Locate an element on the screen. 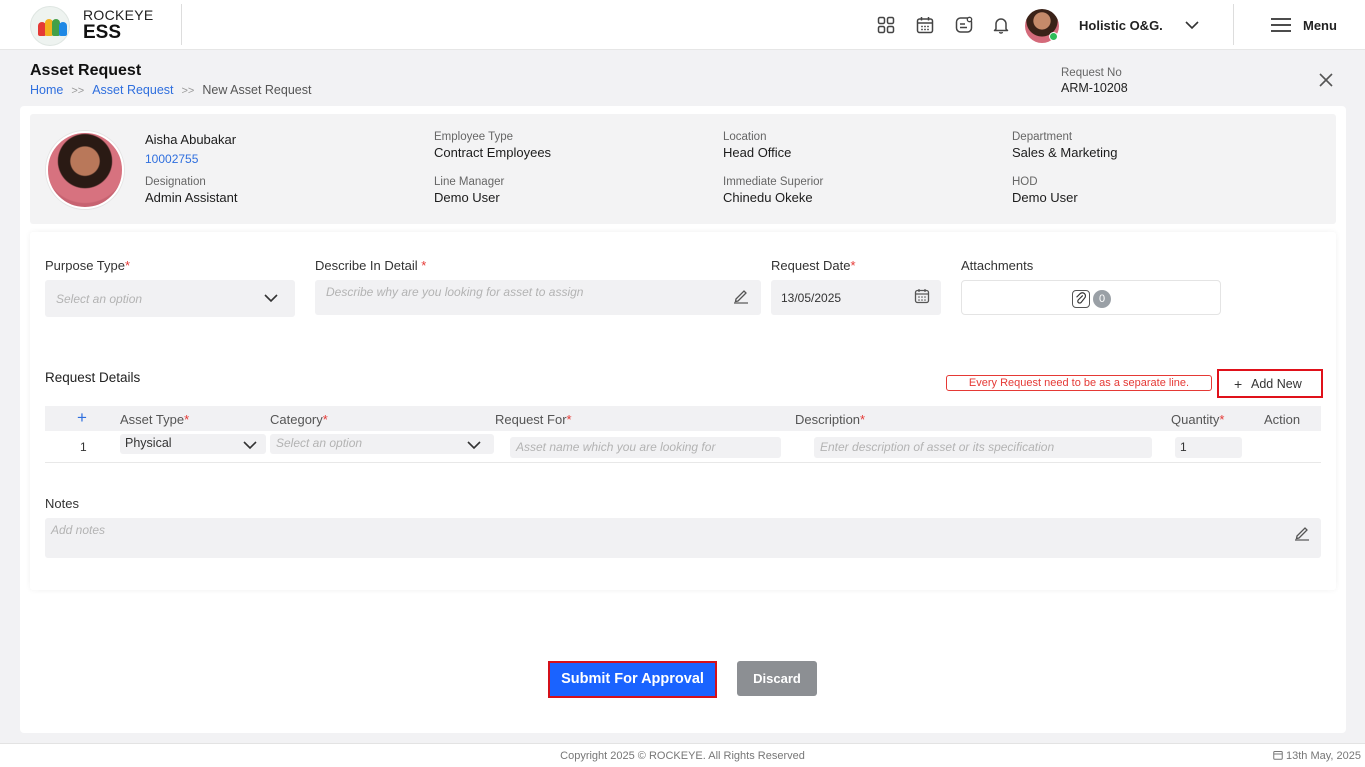 This screenshot has width=1365, height=767. line-manager-value: Demo User is located at coordinates (467, 197).